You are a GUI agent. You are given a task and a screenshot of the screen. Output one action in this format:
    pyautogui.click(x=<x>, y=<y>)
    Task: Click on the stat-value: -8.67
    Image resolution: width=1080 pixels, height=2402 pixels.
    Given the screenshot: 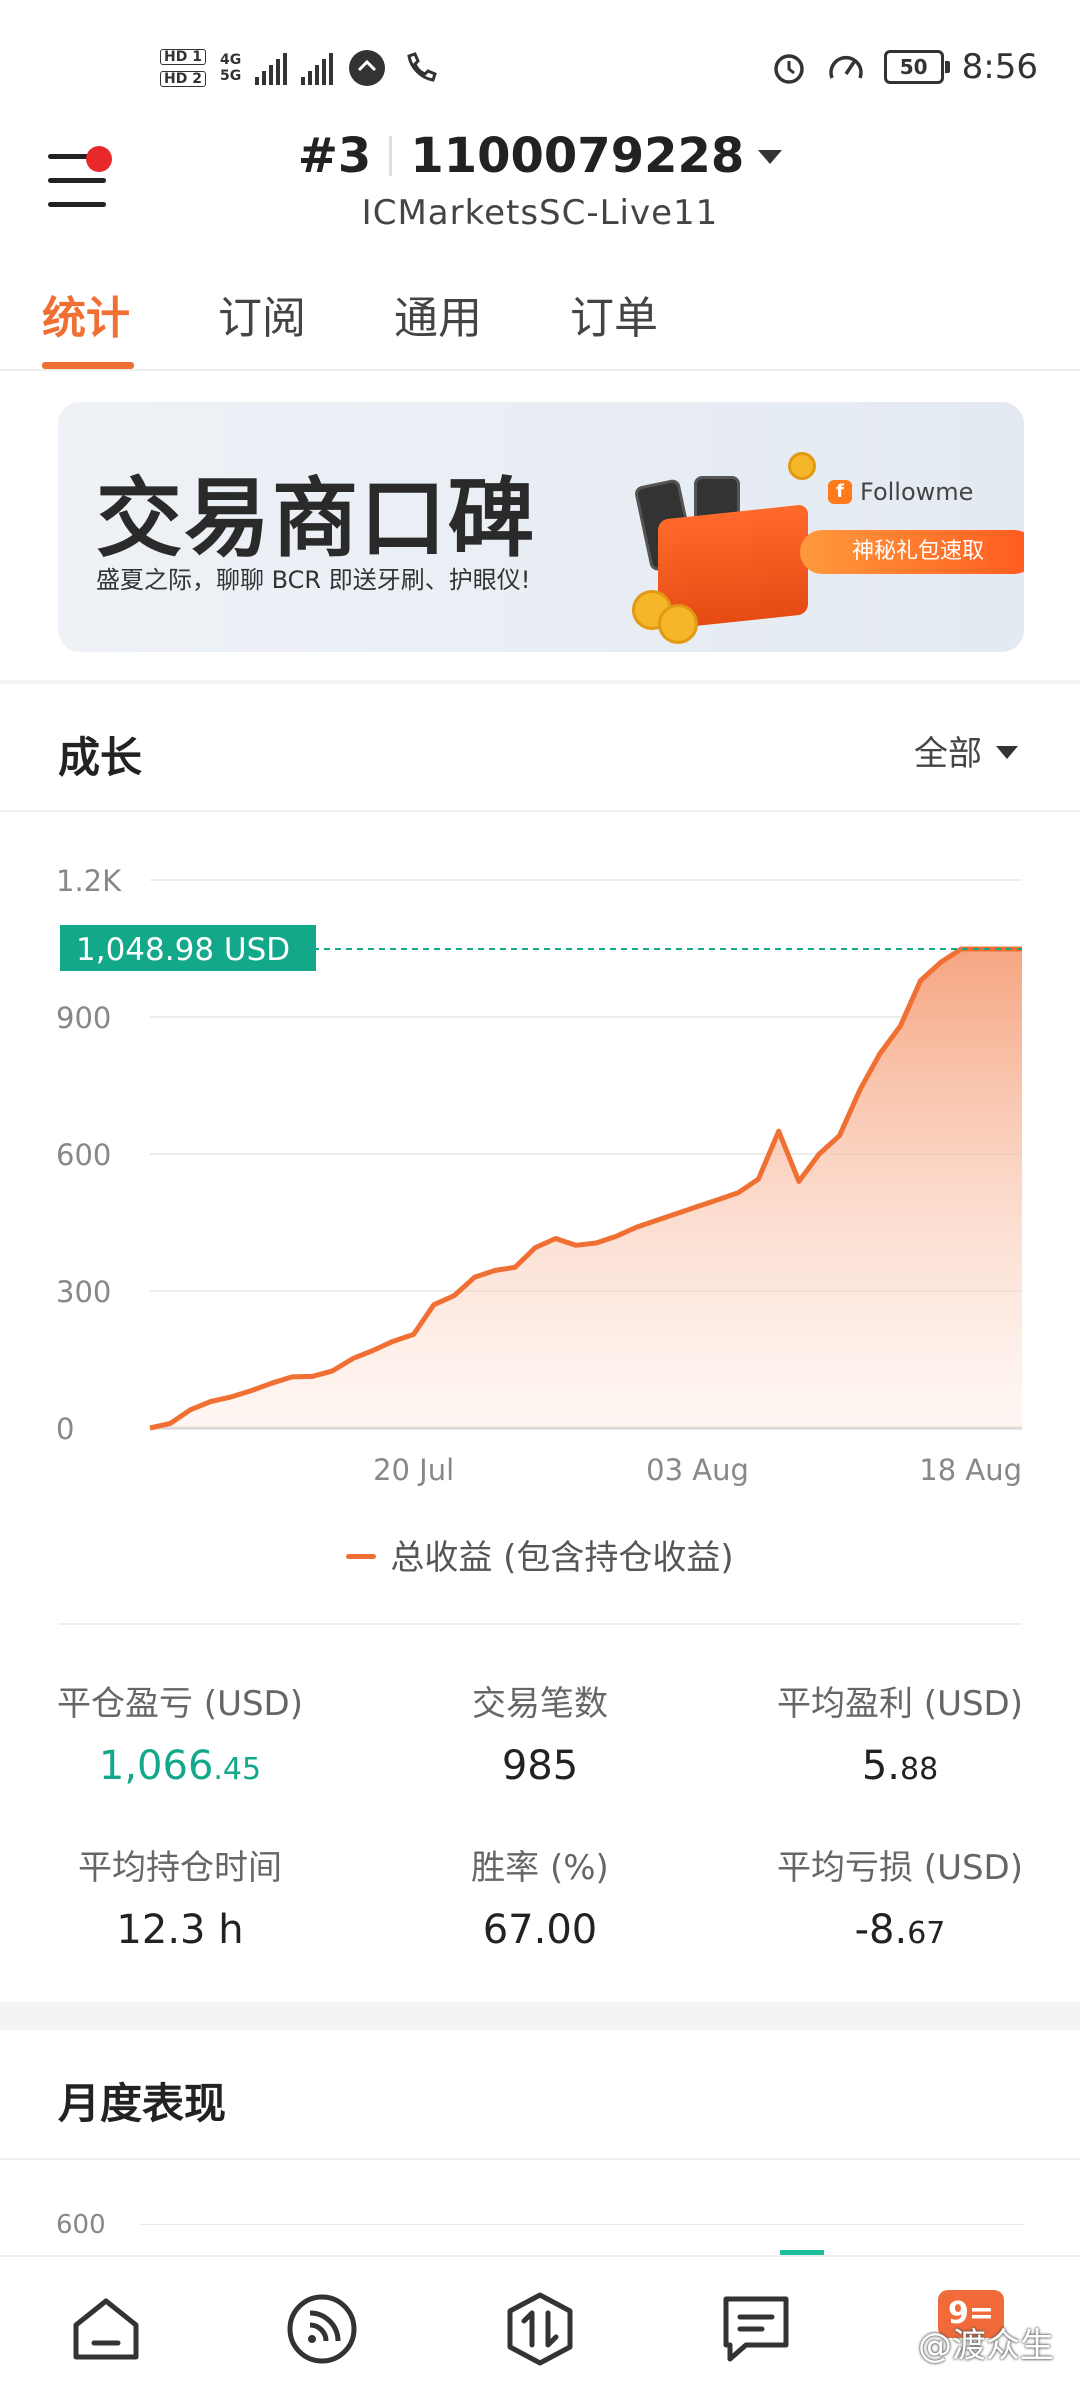 What is the action you would take?
    pyautogui.click(x=900, y=1930)
    